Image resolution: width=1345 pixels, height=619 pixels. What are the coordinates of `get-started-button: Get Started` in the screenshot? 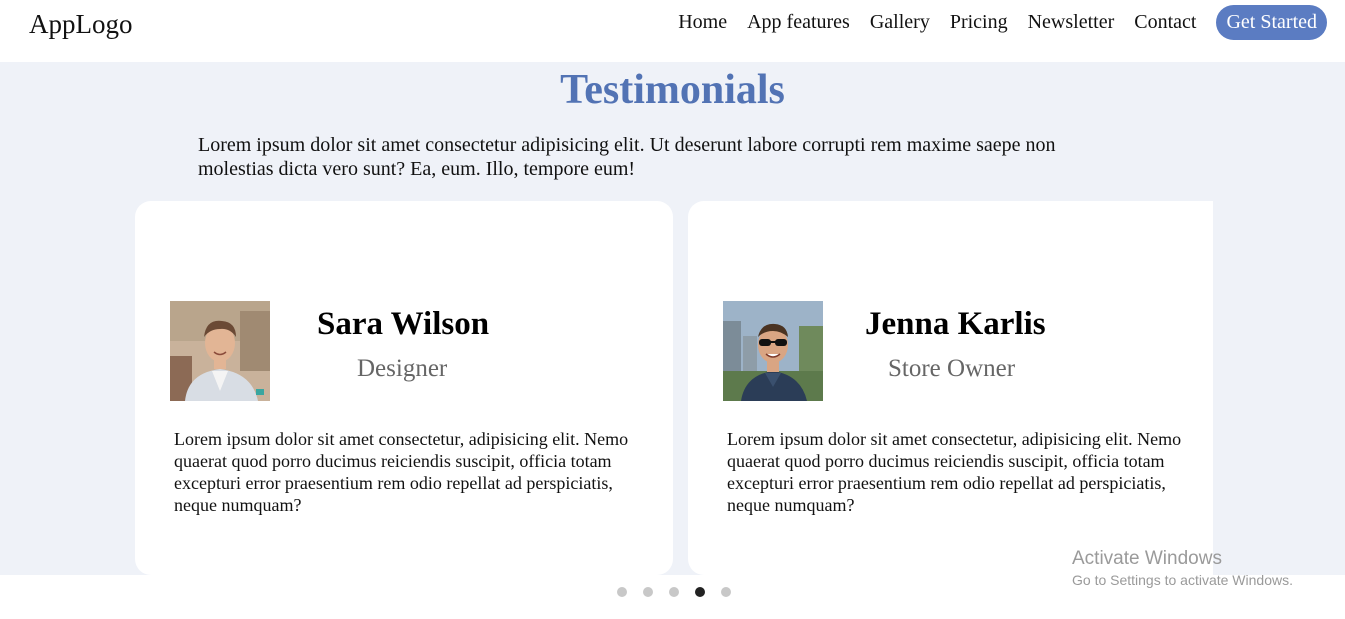 It's located at (1271, 22).